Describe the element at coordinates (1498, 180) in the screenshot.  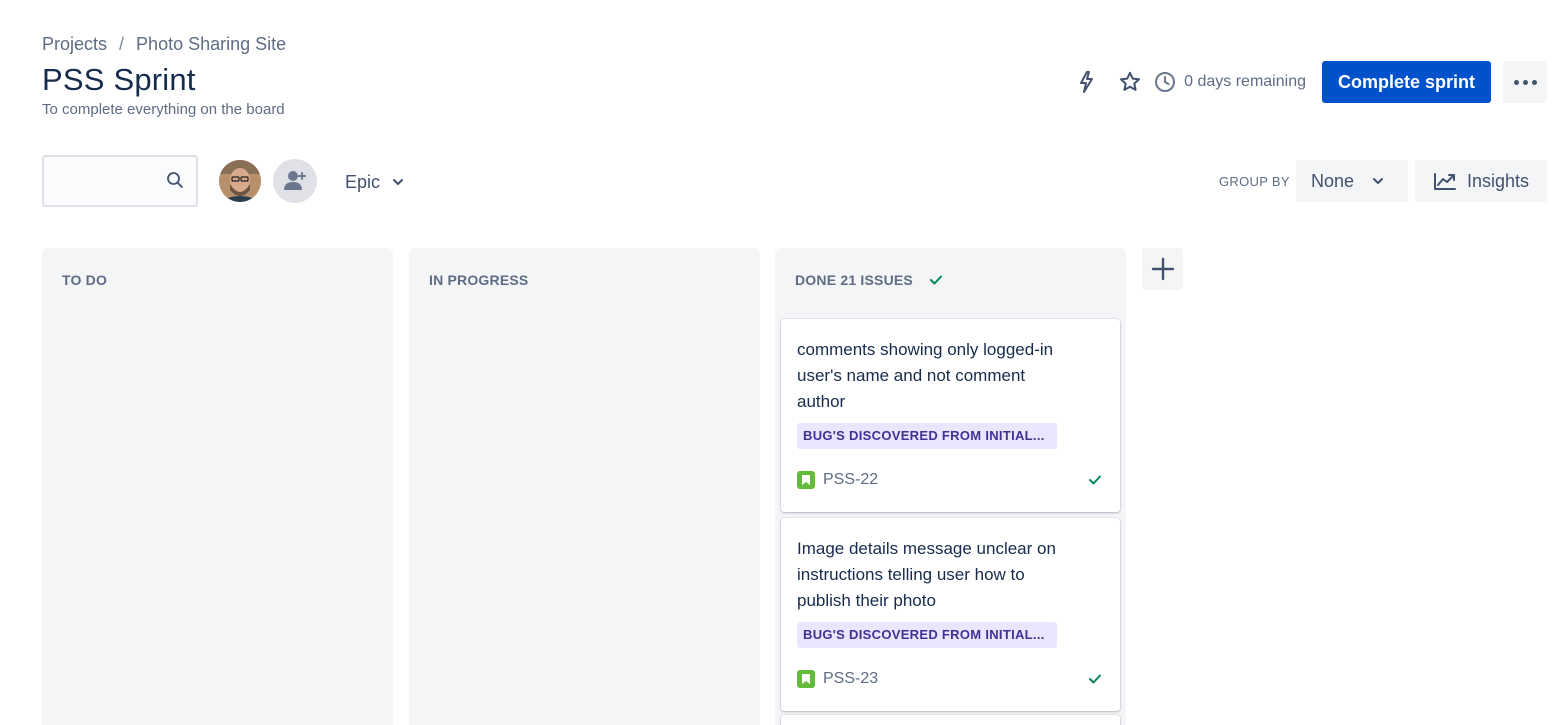
I see `insights-label: Insights` at that location.